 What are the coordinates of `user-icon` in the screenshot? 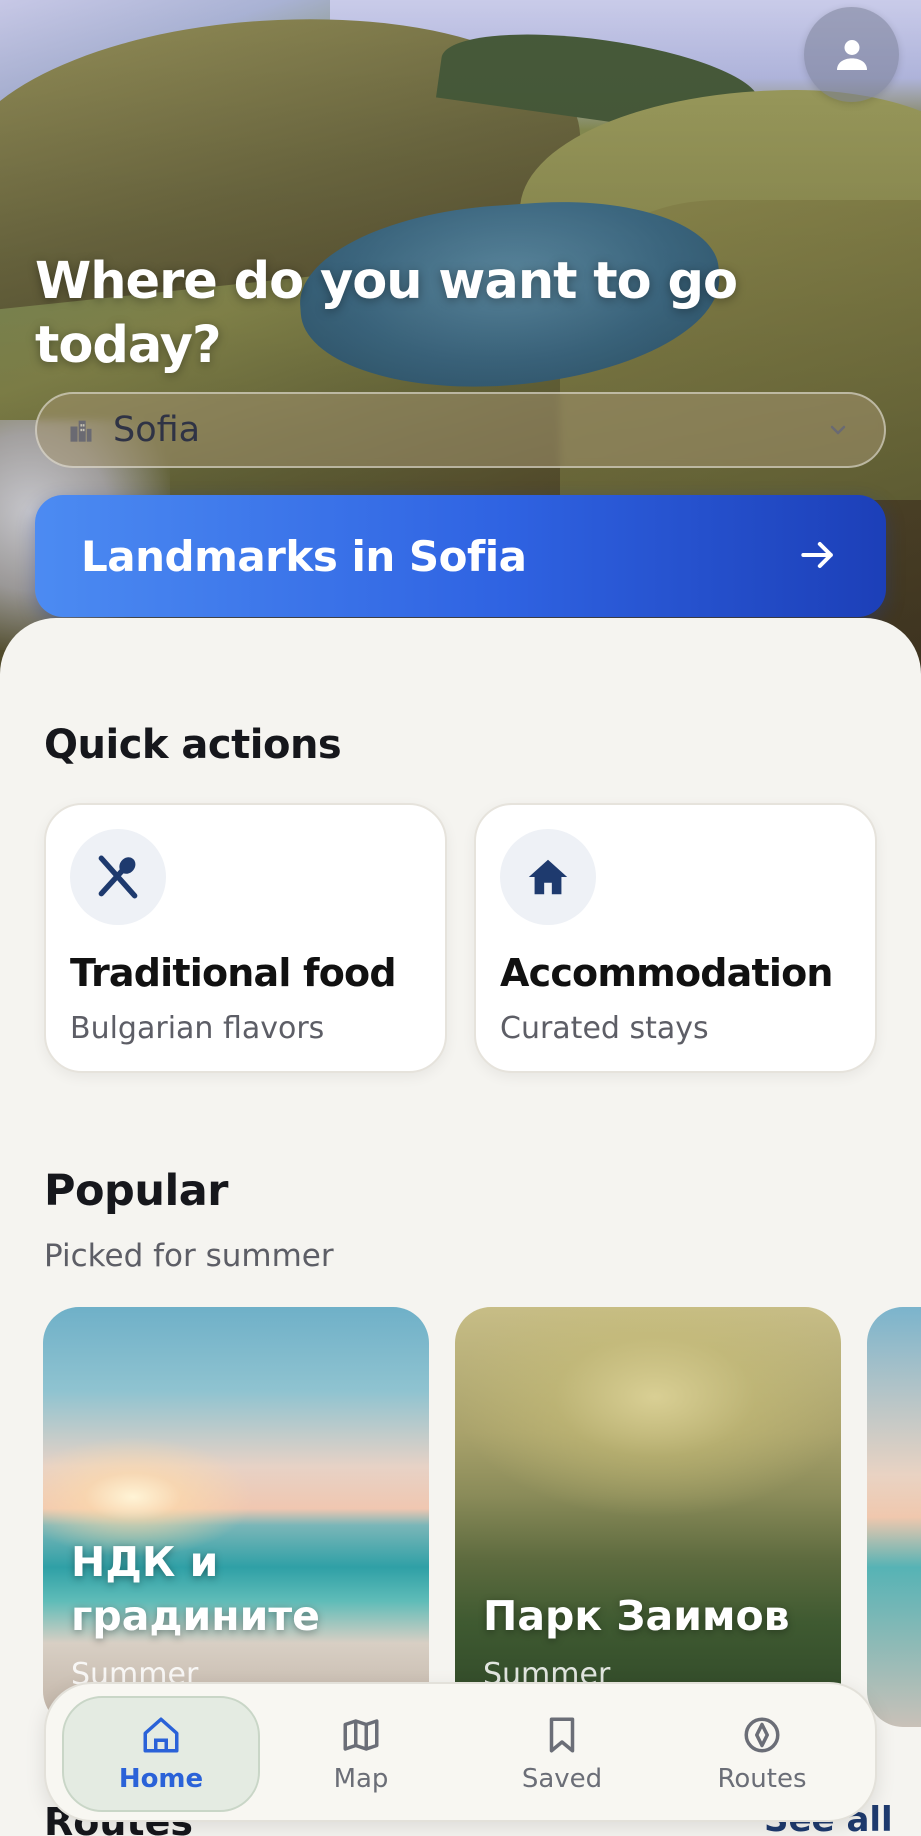 It's located at (851, 54).